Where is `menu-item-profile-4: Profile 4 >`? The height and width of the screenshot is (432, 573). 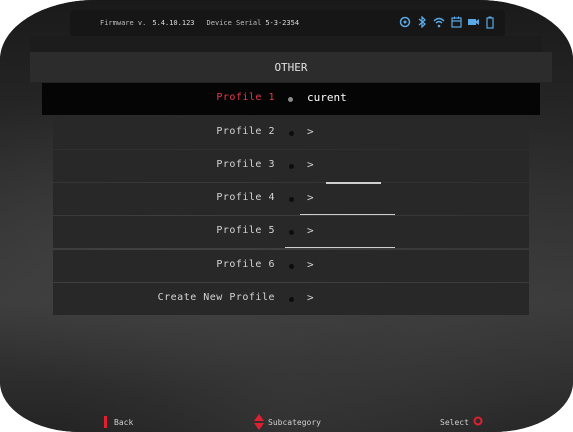
menu-item-profile-4: Profile 4 > is located at coordinates (291, 199).